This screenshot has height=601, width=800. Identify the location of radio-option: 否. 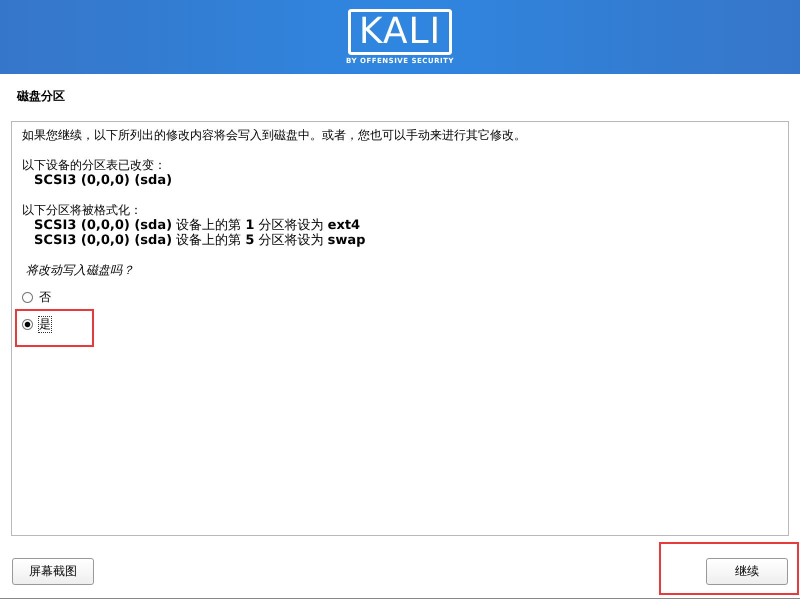
(36, 297).